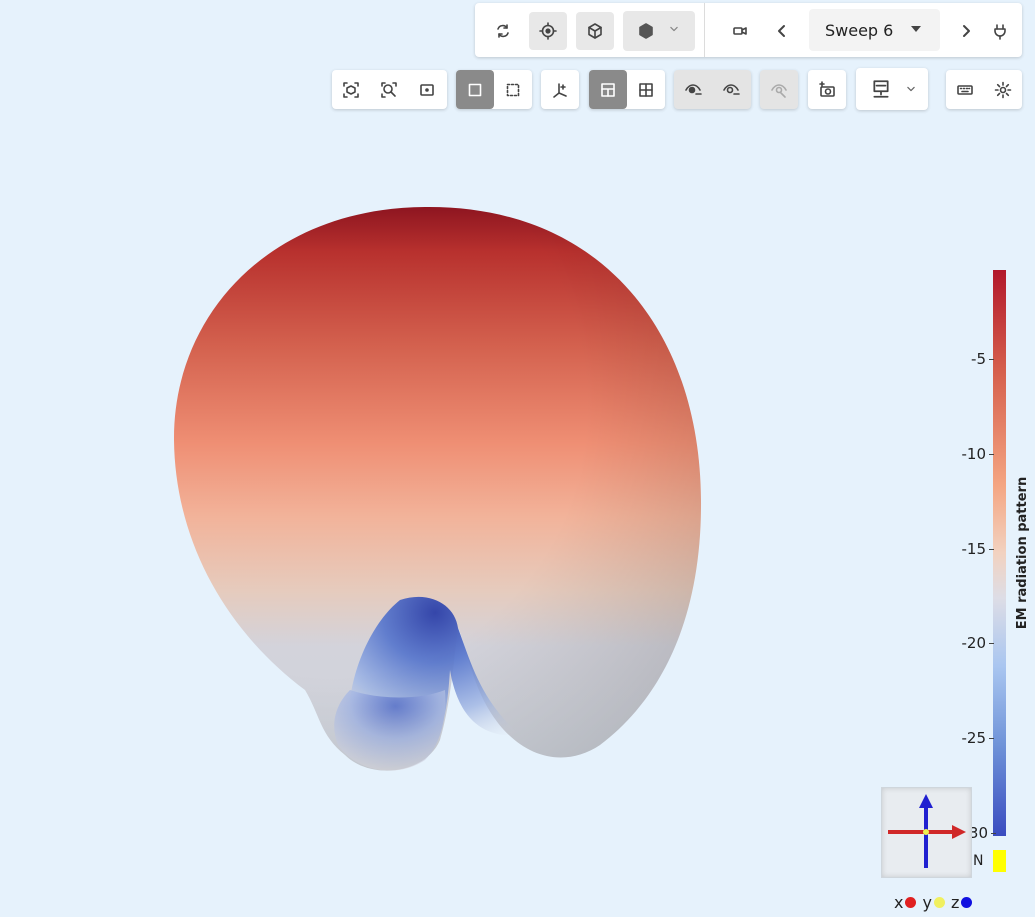  I want to click on keyboard-icon, so click(965, 89).